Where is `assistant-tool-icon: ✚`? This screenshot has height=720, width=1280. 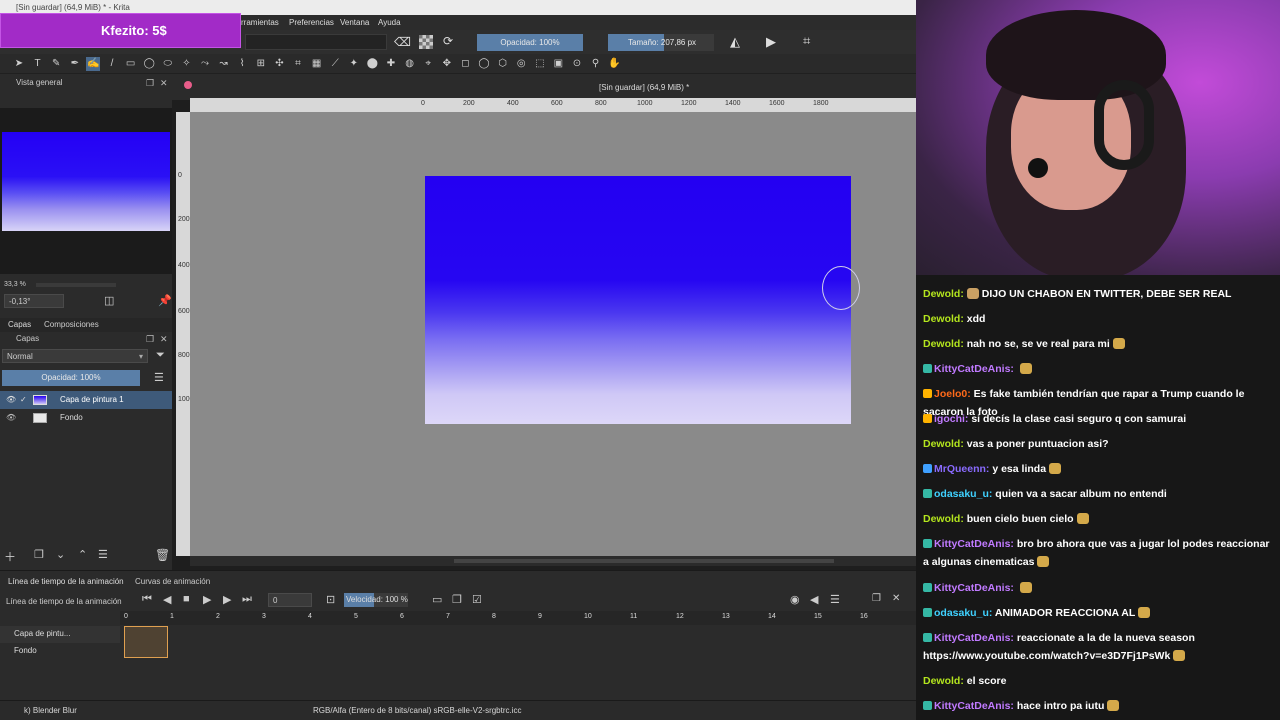 assistant-tool-icon: ✚ is located at coordinates (391, 64).